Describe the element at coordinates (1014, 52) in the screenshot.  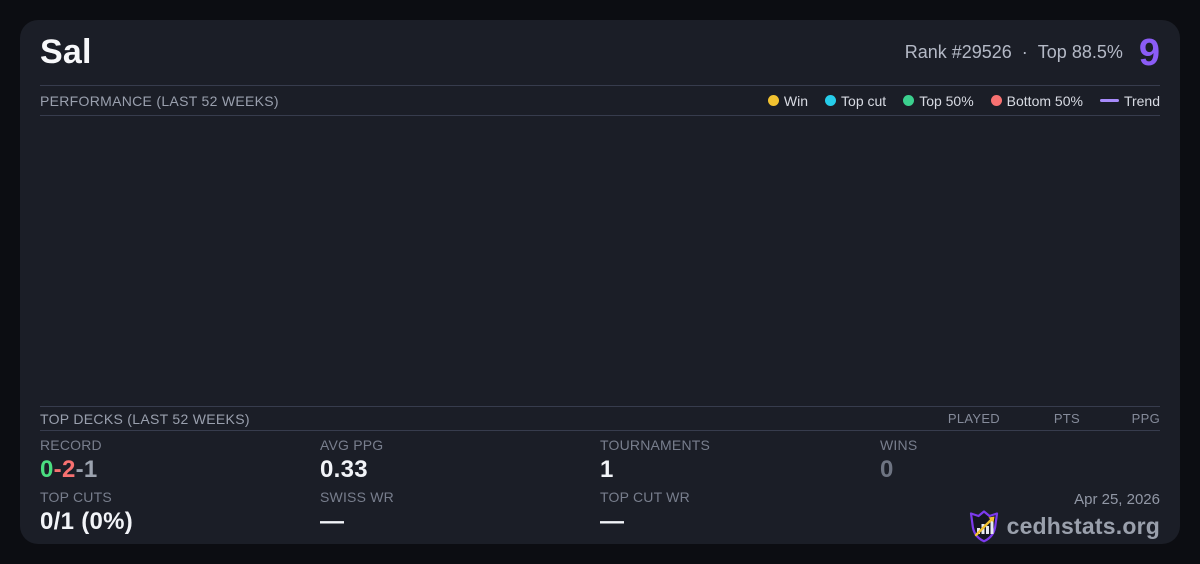
I see `rank-line: Rank #29526 · Top 88.5%` at that location.